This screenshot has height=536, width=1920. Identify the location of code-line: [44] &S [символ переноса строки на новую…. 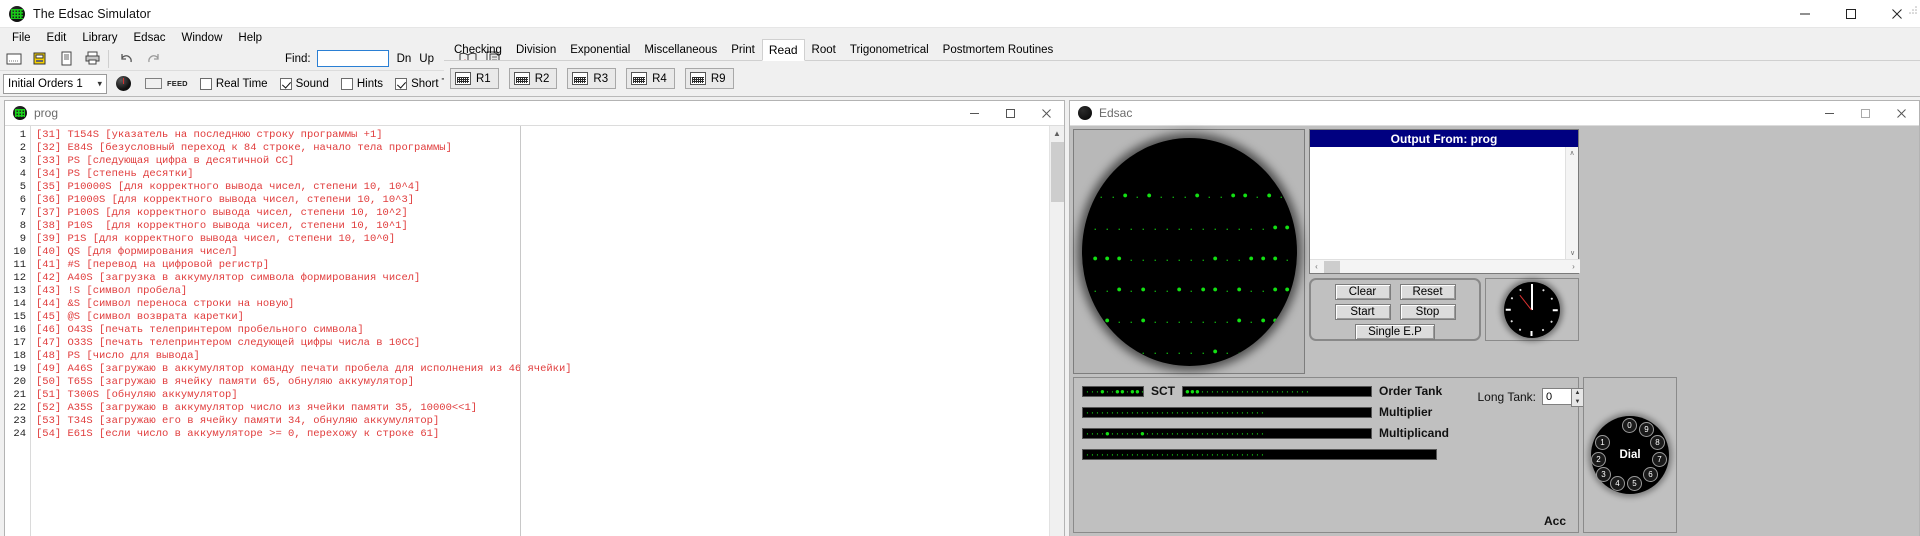
(165, 304).